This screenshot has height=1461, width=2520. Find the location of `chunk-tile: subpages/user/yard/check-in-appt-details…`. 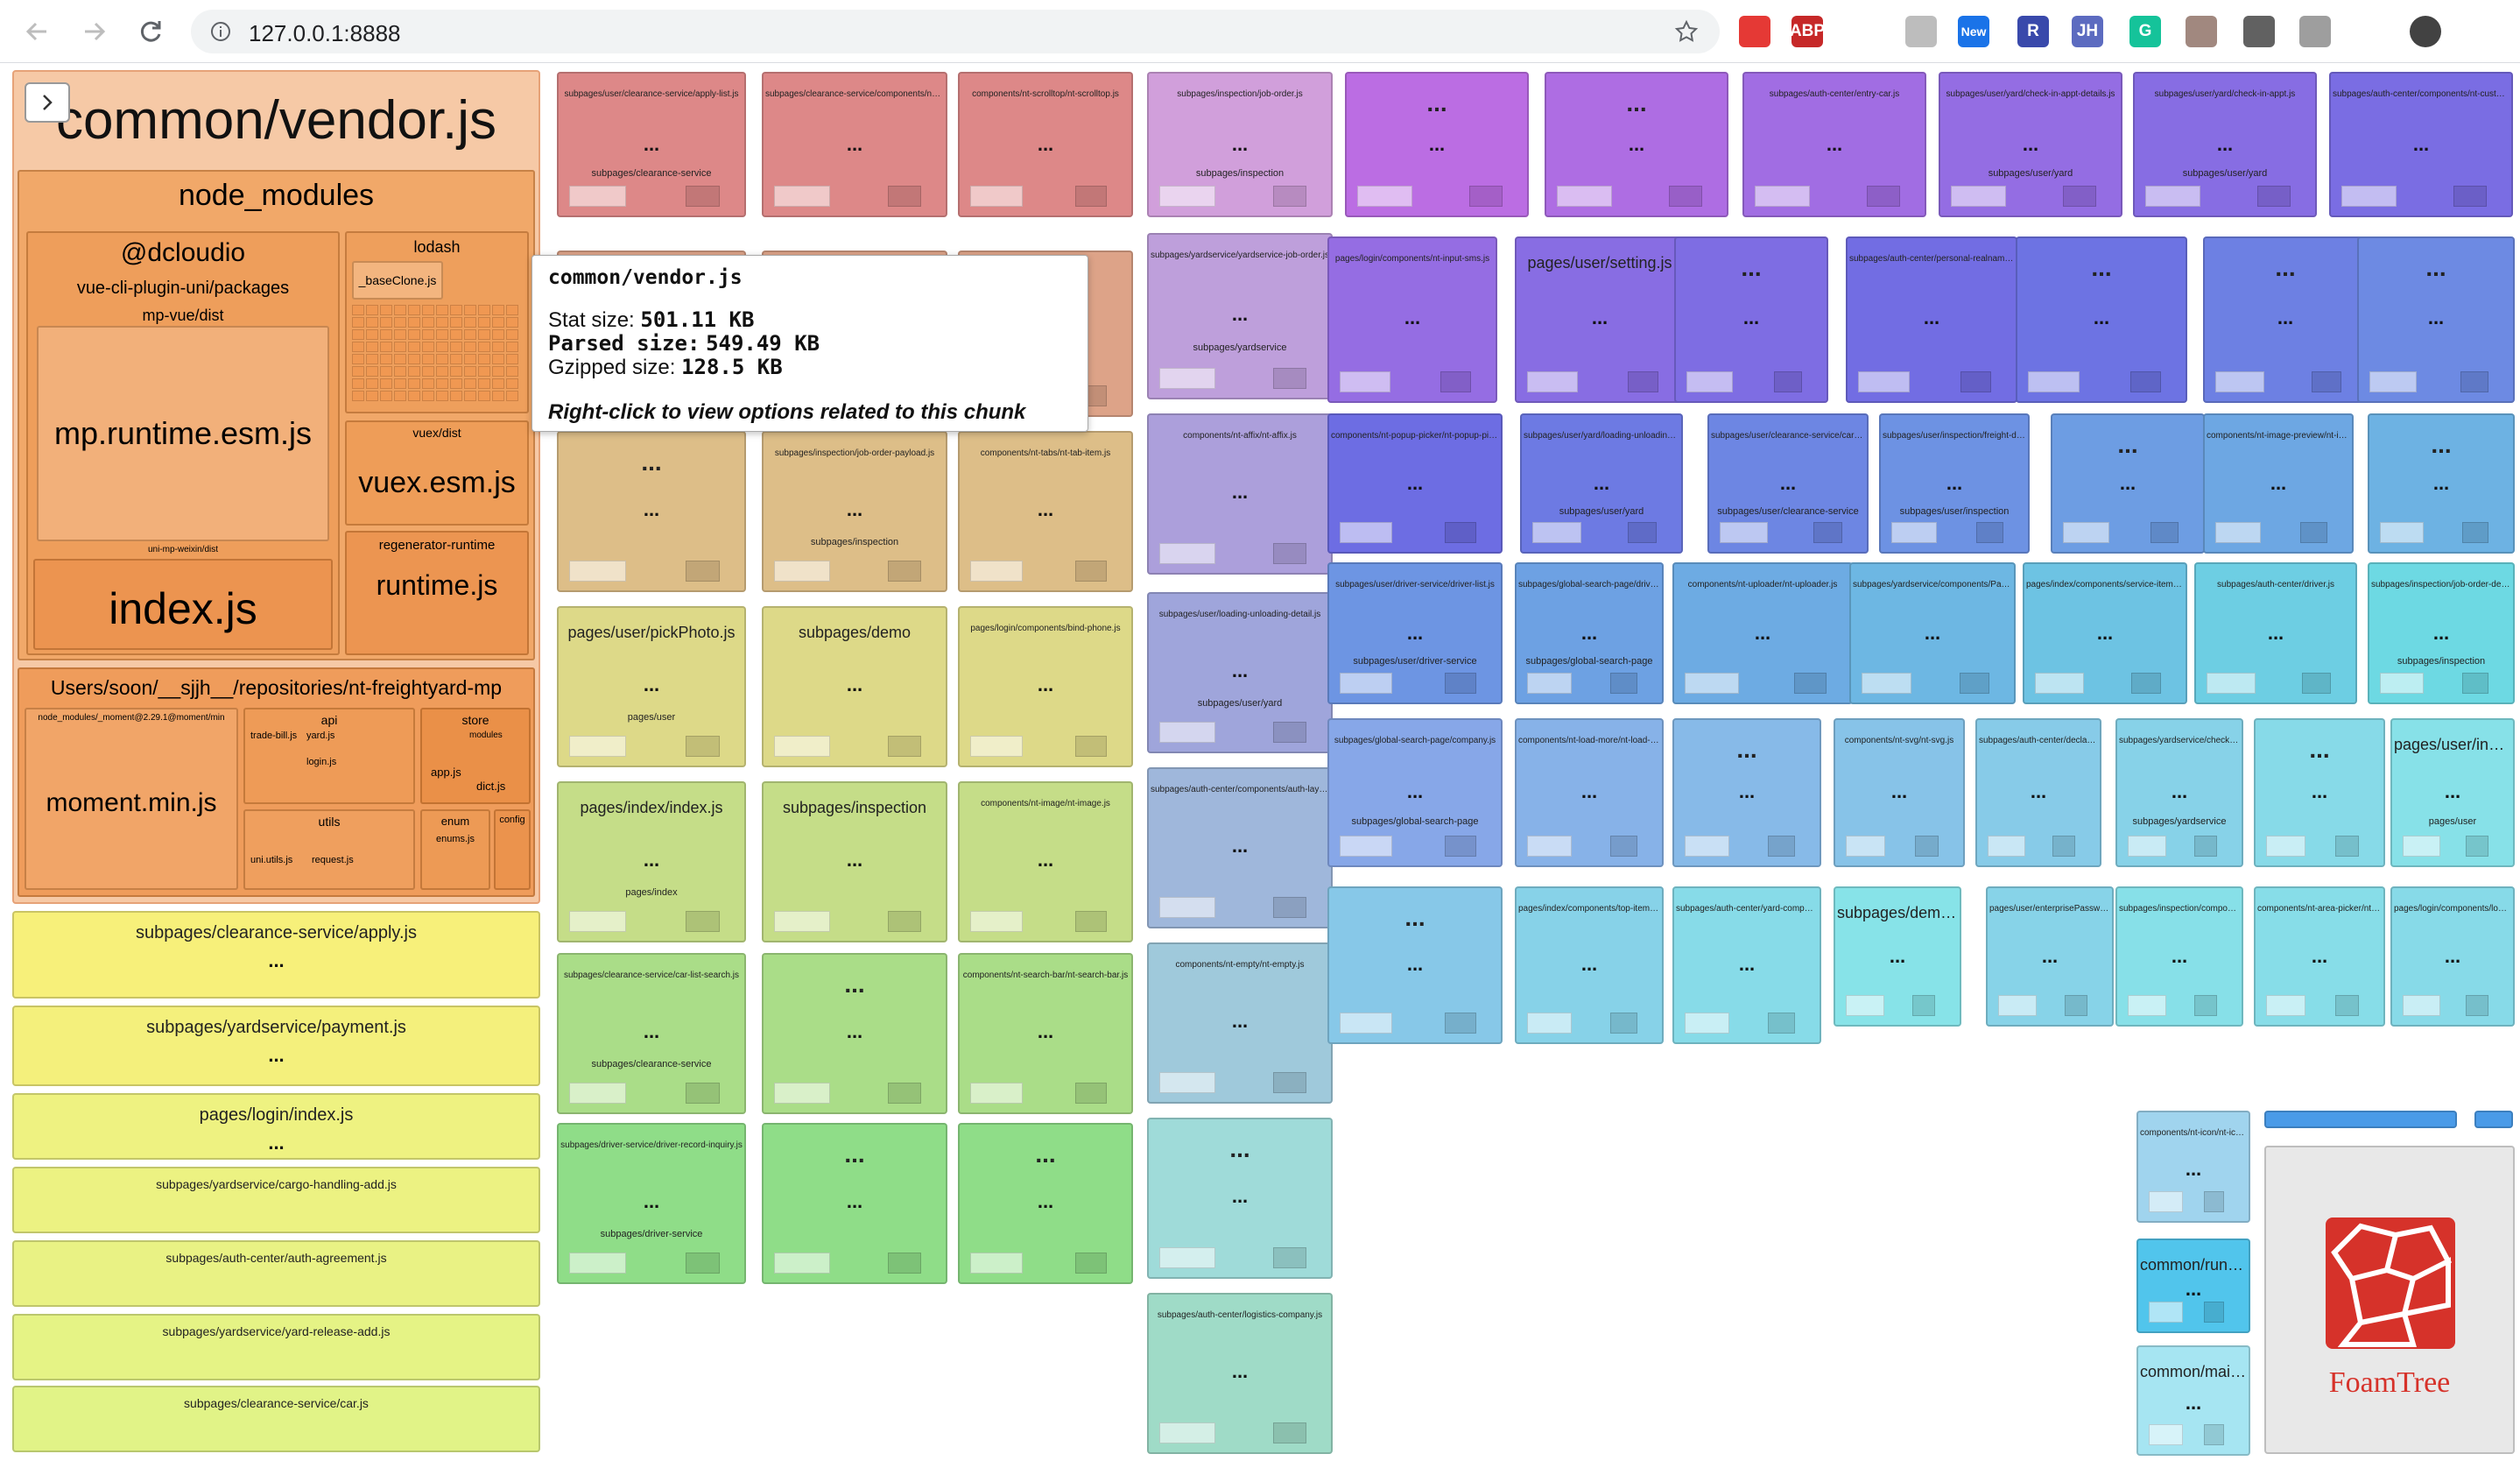

chunk-tile: subpages/user/yard/check-in-appt-details… is located at coordinates (2030, 144).